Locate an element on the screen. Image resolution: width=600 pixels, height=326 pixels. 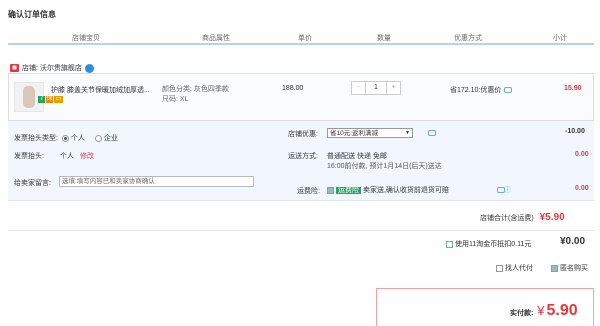
insurance-tag: 运费险 is located at coordinates (348, 190).